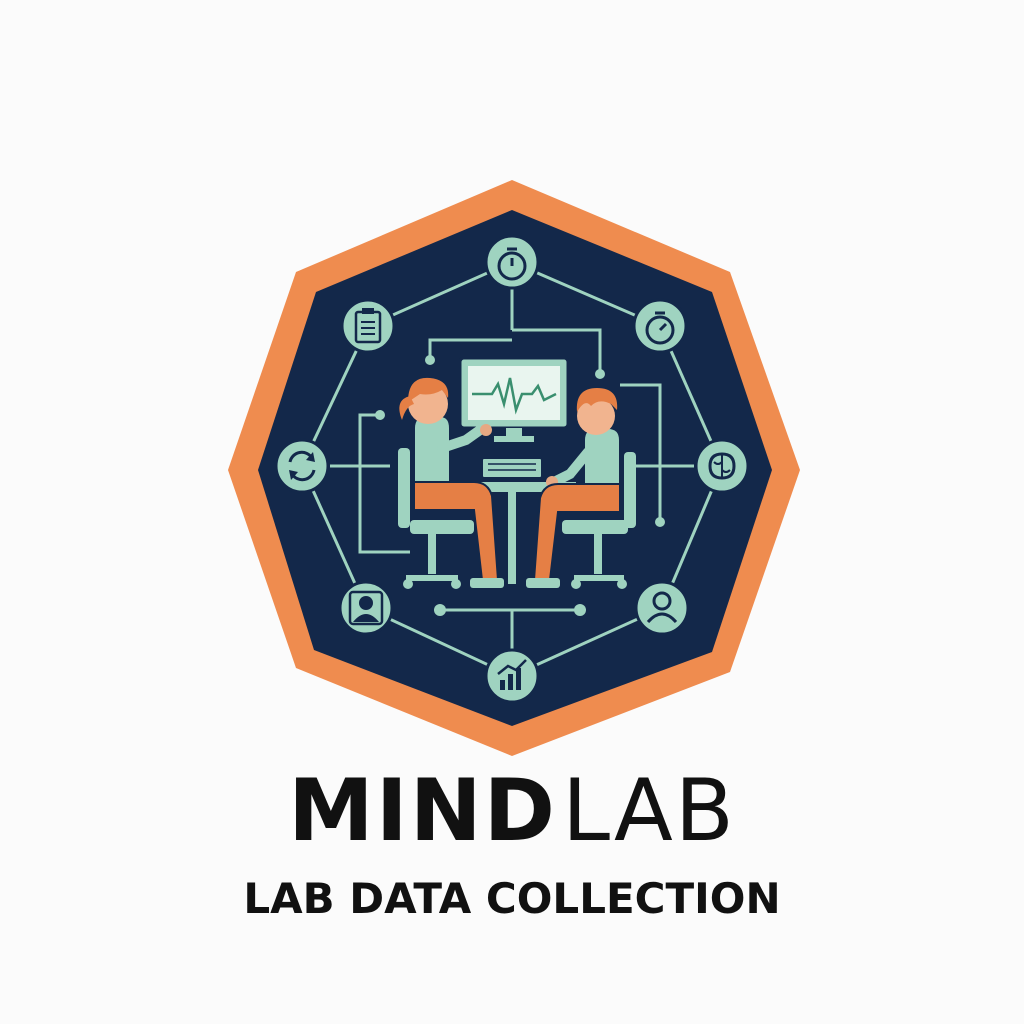 This screenshot has height=1024, width=1024. What do you see at coordinates (649, 811) in the screenshot?
I see `brand-name-light: LAB` at bounding box center [649, 811].